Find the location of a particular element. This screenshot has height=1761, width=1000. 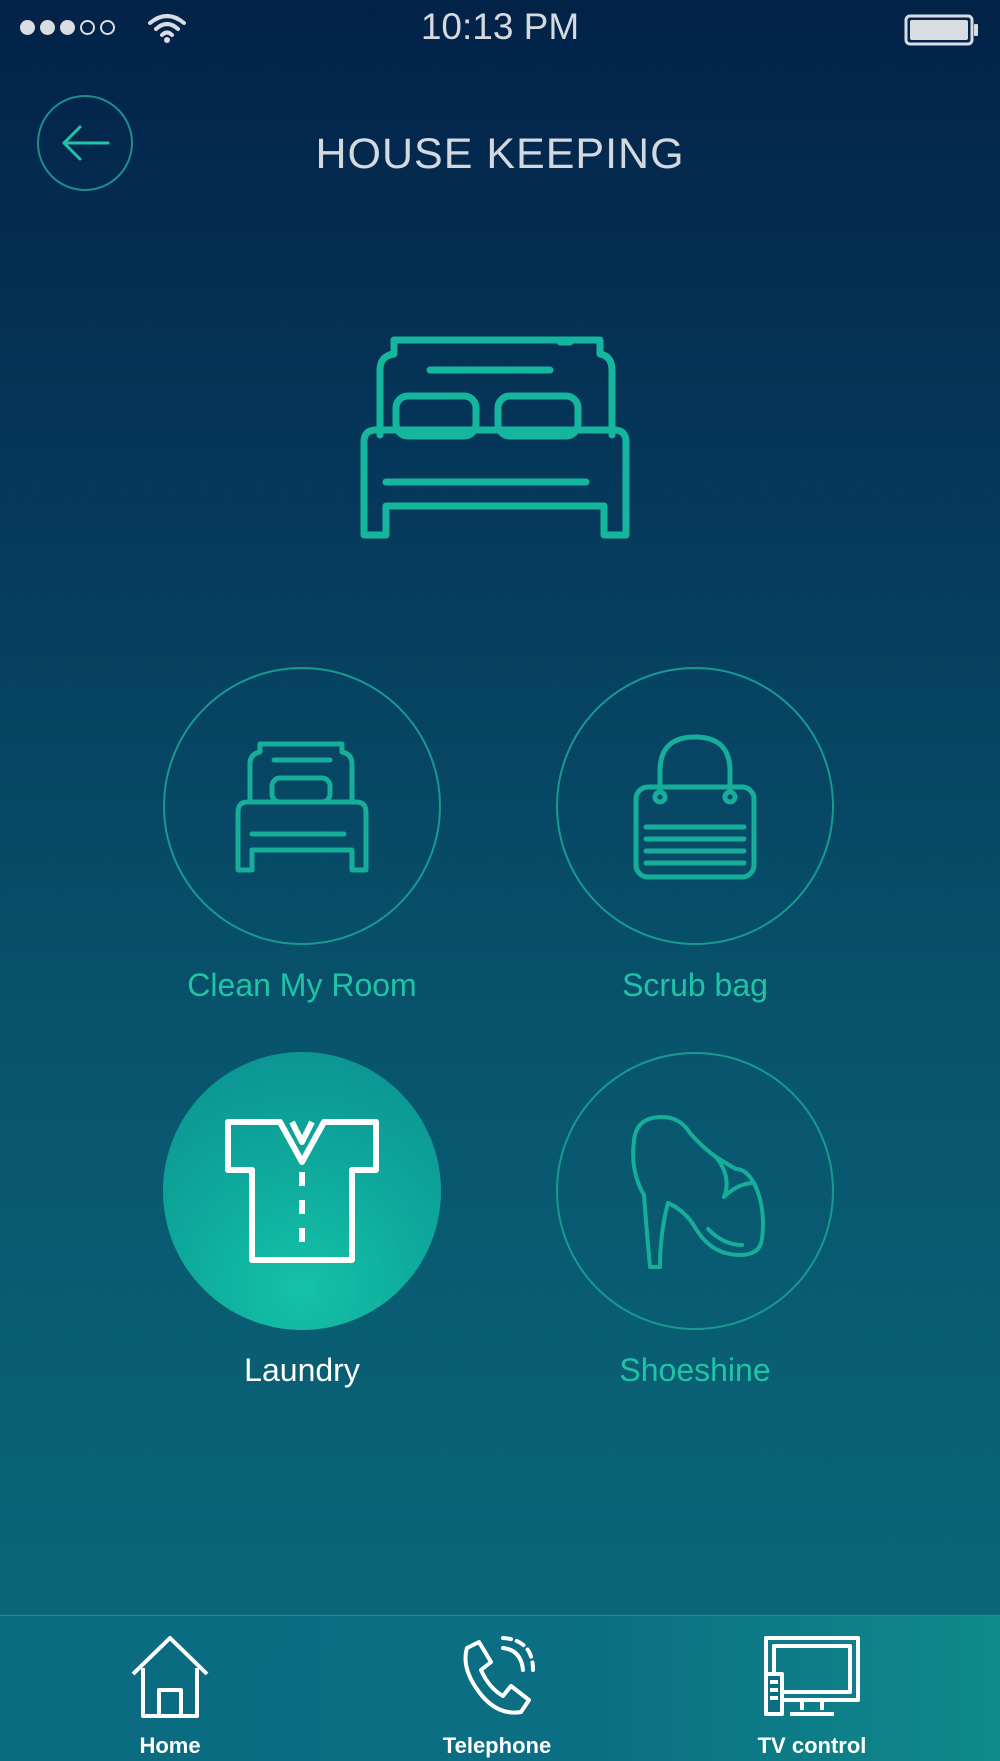

tab-home: Home is located at coordinates (170, 1688).